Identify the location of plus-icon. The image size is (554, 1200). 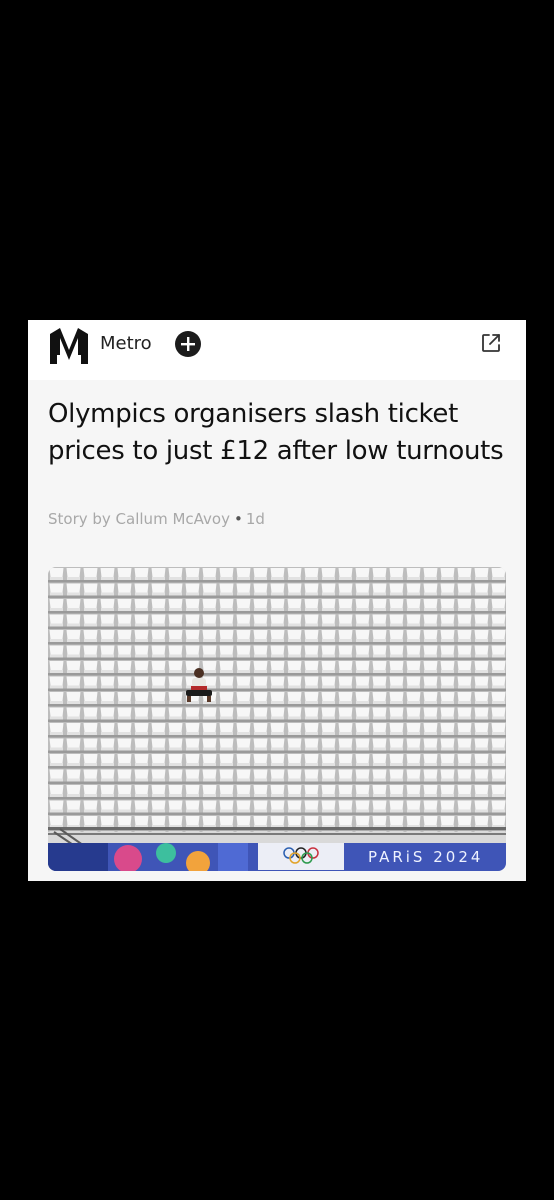
(188, 344).